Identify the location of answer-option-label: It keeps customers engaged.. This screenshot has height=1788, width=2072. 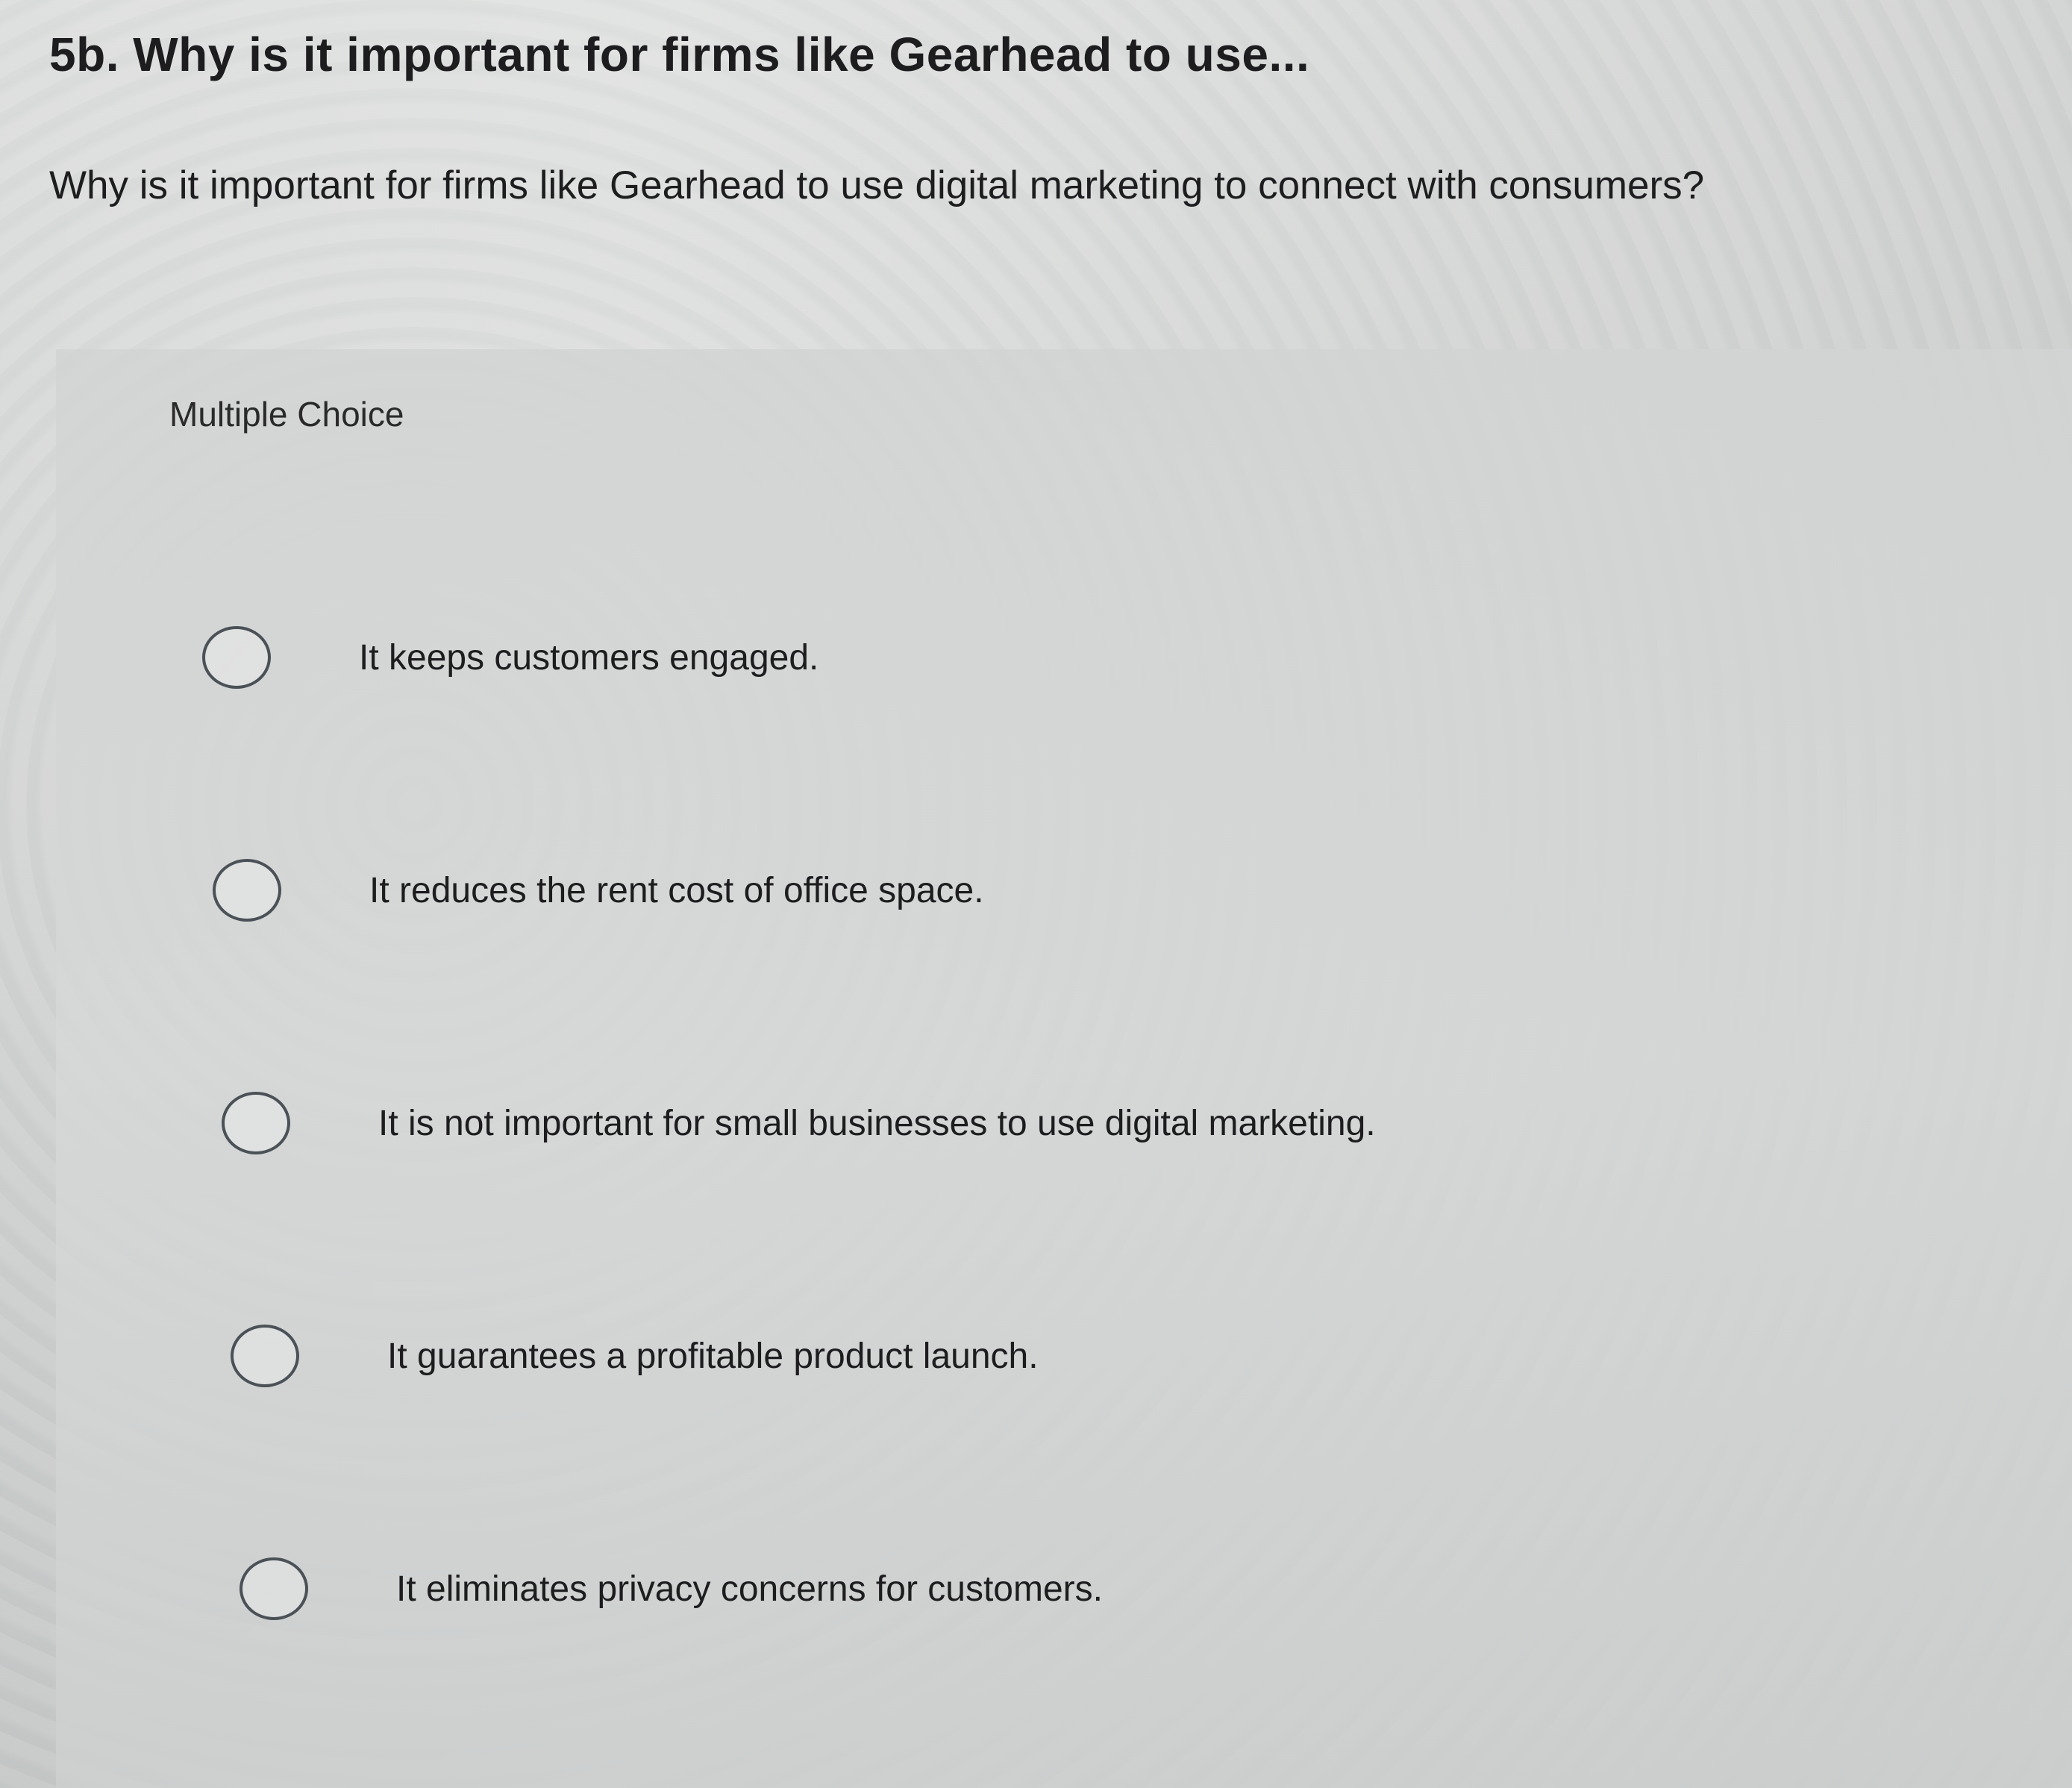
(589, 657).